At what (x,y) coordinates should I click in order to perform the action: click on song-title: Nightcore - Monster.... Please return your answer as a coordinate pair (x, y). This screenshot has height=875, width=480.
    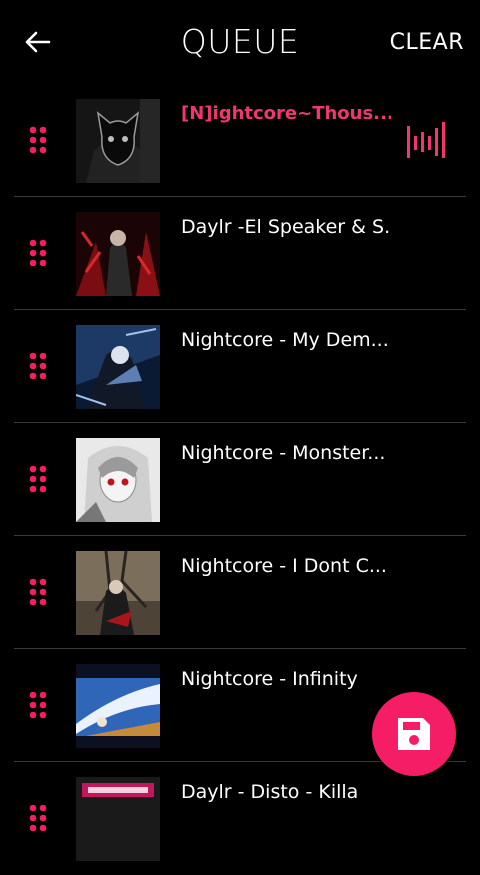
    Looking at the image, I should click on (283, 453).